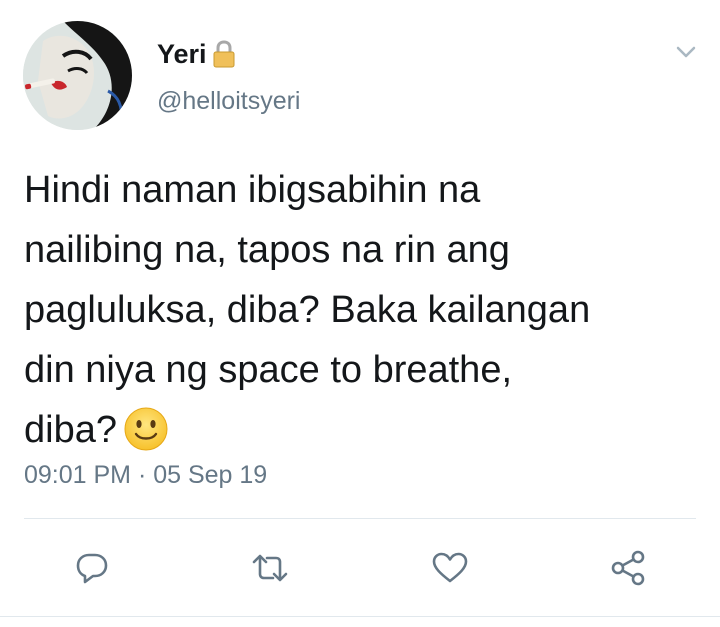 This screenshot has height=627, width=720. What do you see at coordinates (686, 52) in the screenshot?
I see `chevron-down-icon` at bounding box center [686, 52].